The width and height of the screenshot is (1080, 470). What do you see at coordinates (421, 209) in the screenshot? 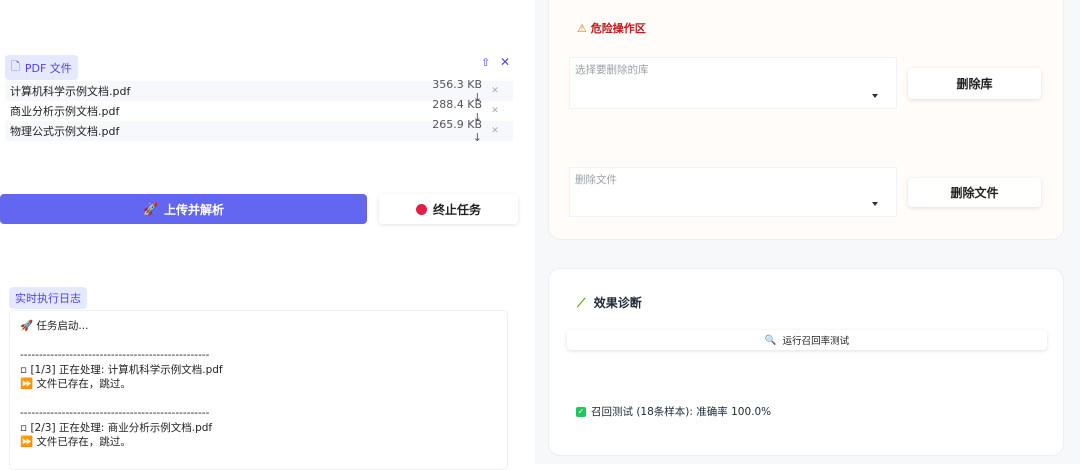
I see `red-circle-icon` at bounding box center [421, 209].